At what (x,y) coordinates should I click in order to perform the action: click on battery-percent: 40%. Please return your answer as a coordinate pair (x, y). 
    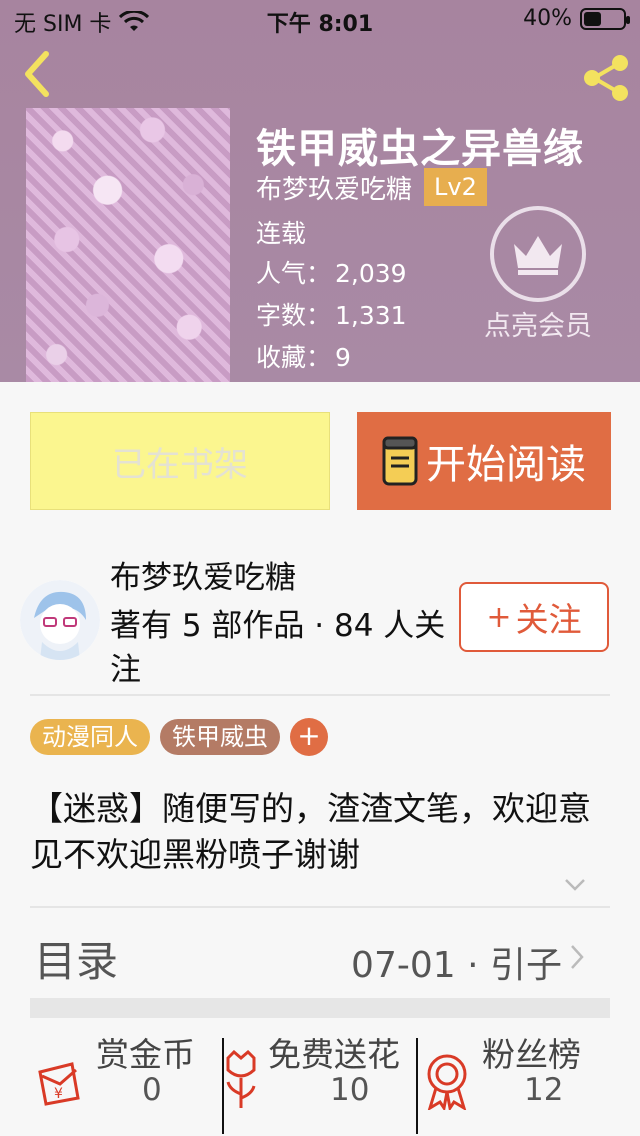
    Looking at the image, I should click on (547, 18).